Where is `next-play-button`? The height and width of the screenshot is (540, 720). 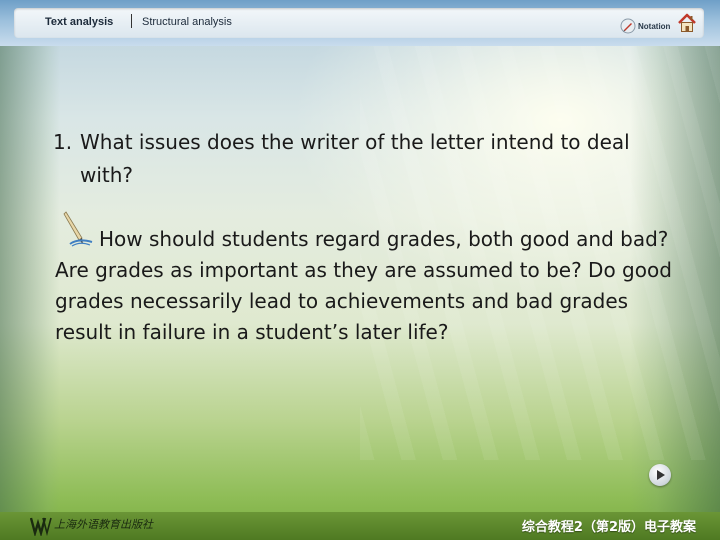
next-play-button is located at coordinates (660, 475).